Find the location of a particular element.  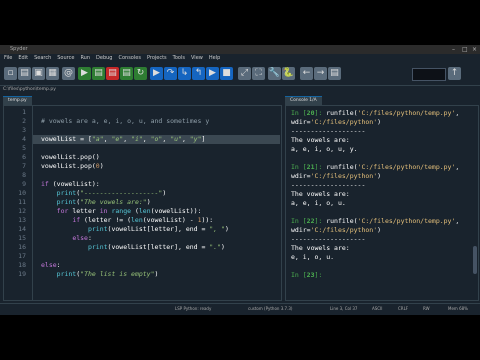

line-number: 16 is located at coordinates (22, 247).